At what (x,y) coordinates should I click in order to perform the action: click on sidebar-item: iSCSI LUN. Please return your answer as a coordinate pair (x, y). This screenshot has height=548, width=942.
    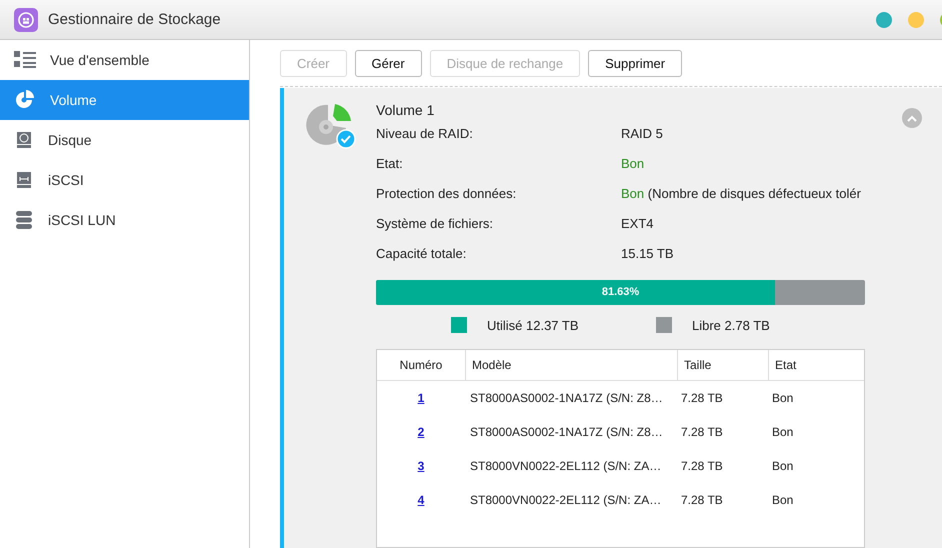
    Looking at the image, I should click on (124, 220).